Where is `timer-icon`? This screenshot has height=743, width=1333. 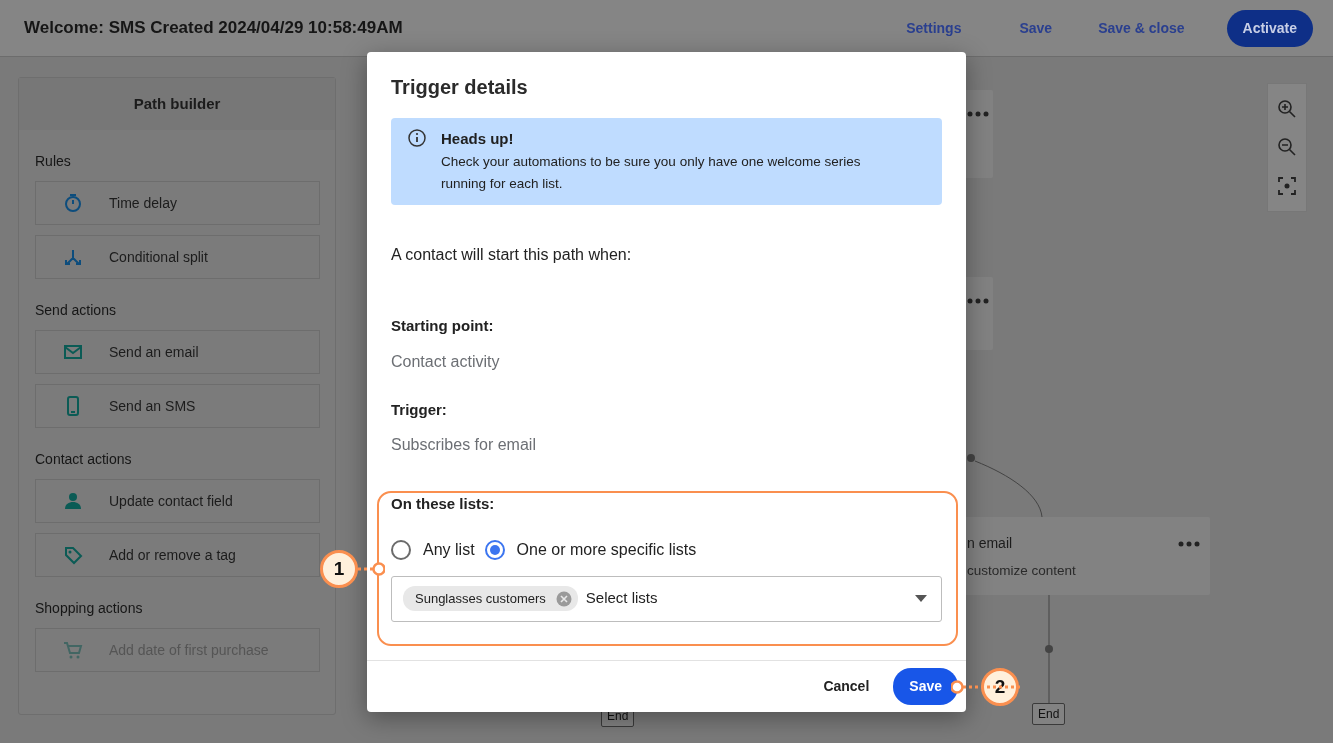
timer-icon is located at coordinates (72, 203).